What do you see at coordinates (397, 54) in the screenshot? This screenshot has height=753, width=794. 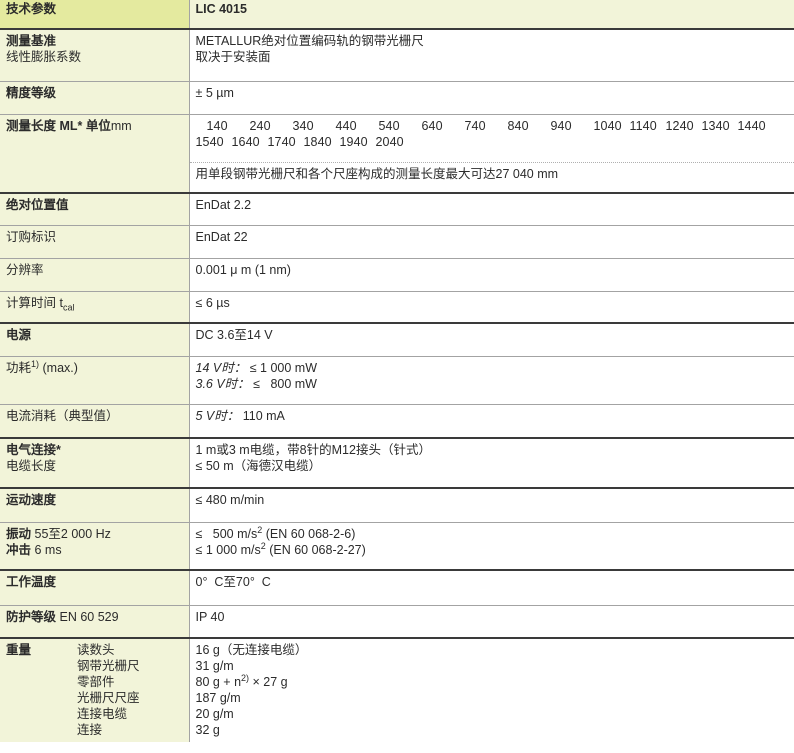 I see `row-reference: 测量基准 线性膨胀系数 METALLUR绝对位置编码轨的钢带光栅尺 取决于安装面` at bounding box center [397, 54].